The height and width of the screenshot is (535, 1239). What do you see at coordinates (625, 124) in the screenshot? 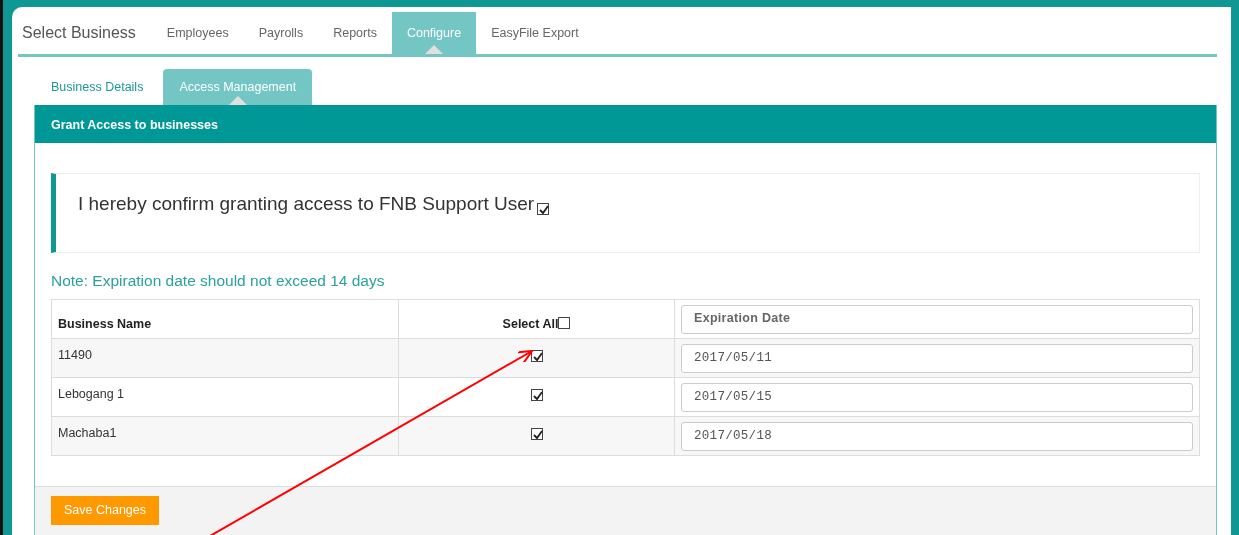
I see `panel-header: Grant Access to businesses` at bounding box center [625, 124].